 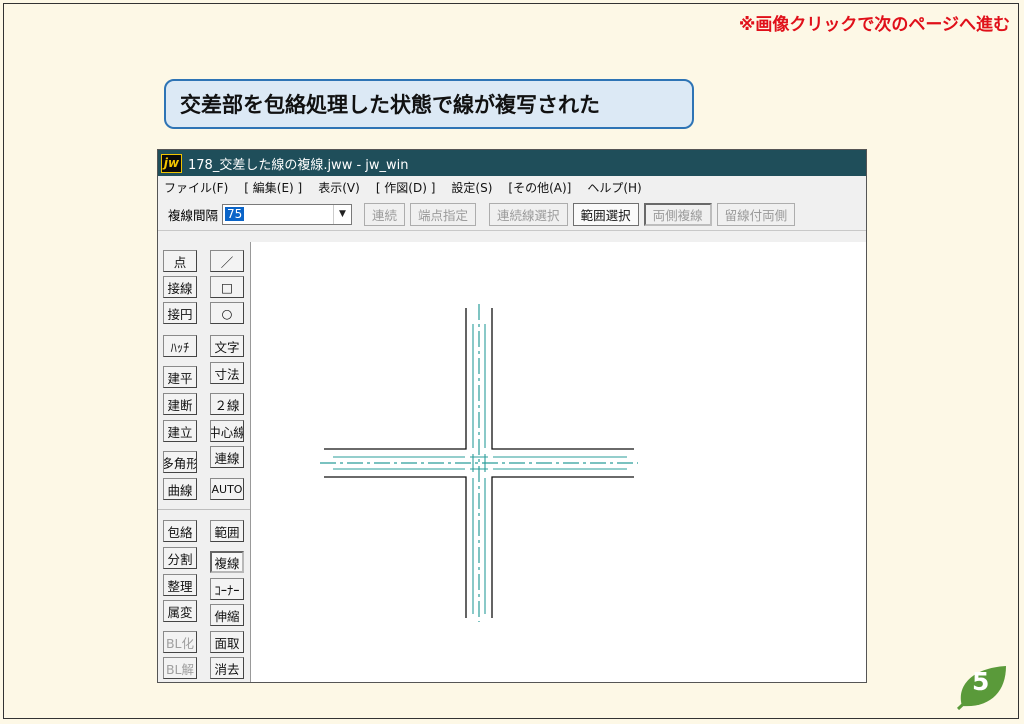 What do you see at coordinates (180, 611) in the screenshot?
I see `tool-attr-change: 属変` at bounding box center [180, 611].